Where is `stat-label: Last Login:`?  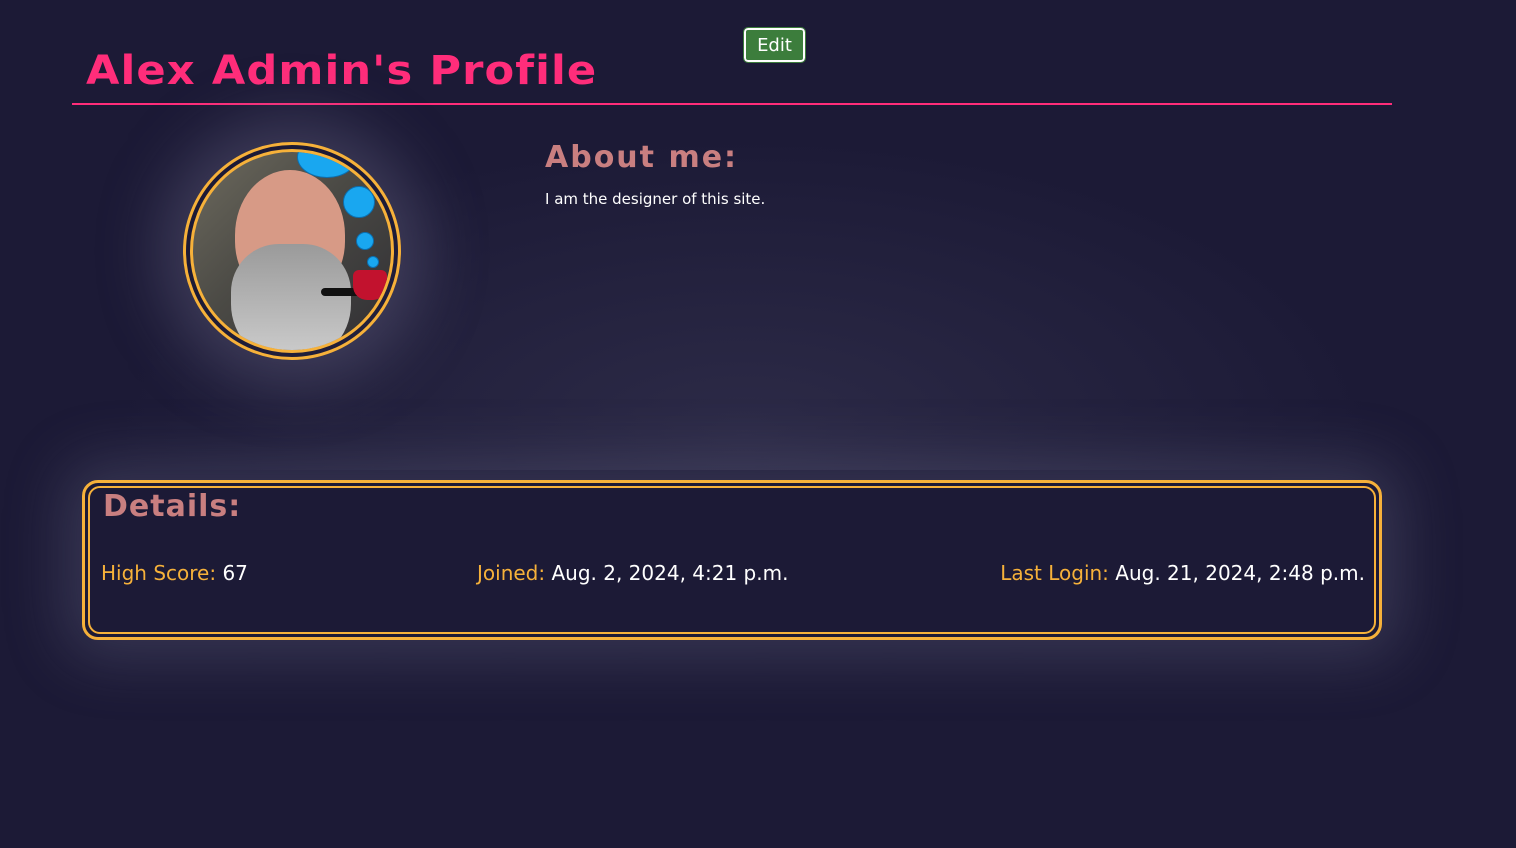 stat-label: Last Login: is located at coordinates (1054, 573).